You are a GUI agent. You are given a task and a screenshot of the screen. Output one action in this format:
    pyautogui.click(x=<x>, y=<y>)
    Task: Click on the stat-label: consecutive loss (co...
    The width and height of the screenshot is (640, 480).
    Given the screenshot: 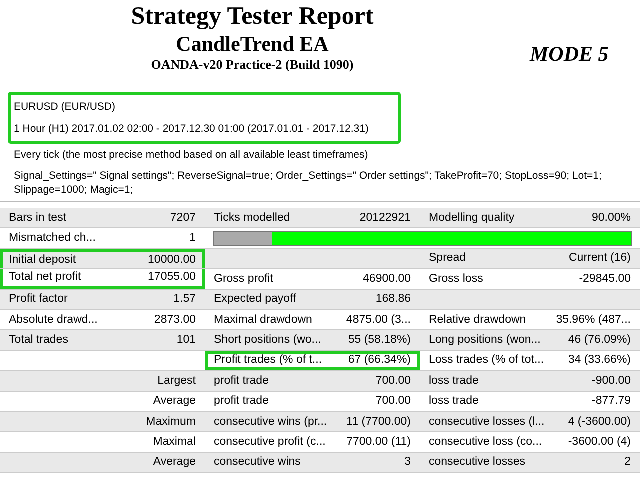 What is the action you would take?
    pyautogui.click(x=485, y=442)
    